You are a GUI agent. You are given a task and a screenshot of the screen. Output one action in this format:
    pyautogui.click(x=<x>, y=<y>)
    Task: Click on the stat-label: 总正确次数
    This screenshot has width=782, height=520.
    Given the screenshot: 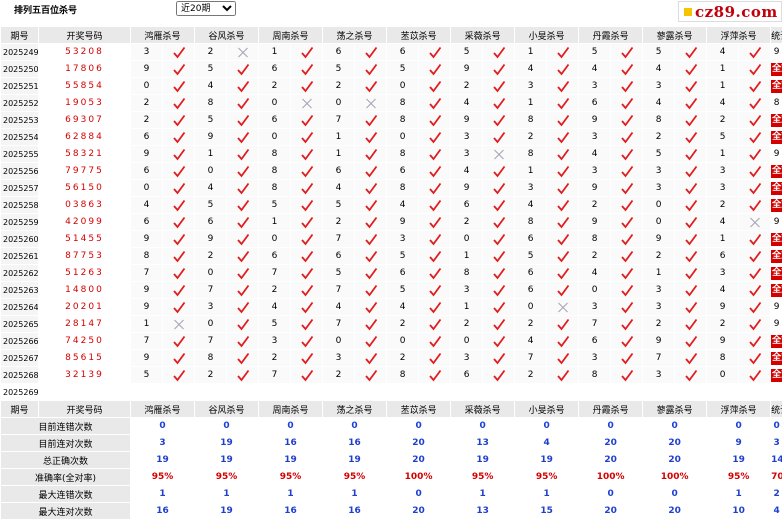 What is the action you would take?
    pyautogui.click(x=66, y=460)
    